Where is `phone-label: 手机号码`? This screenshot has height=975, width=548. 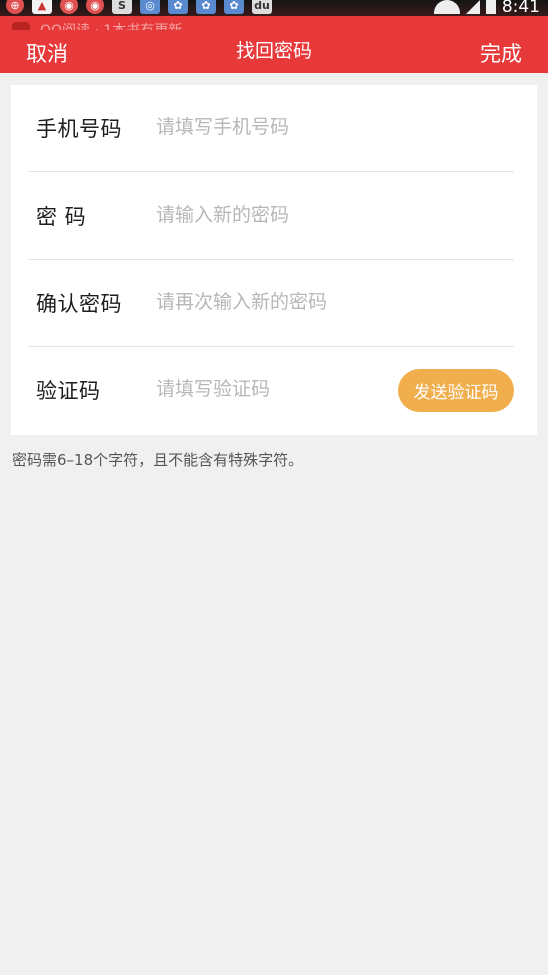
phone-label: 手机号码 is located at coordinates (79, 129).